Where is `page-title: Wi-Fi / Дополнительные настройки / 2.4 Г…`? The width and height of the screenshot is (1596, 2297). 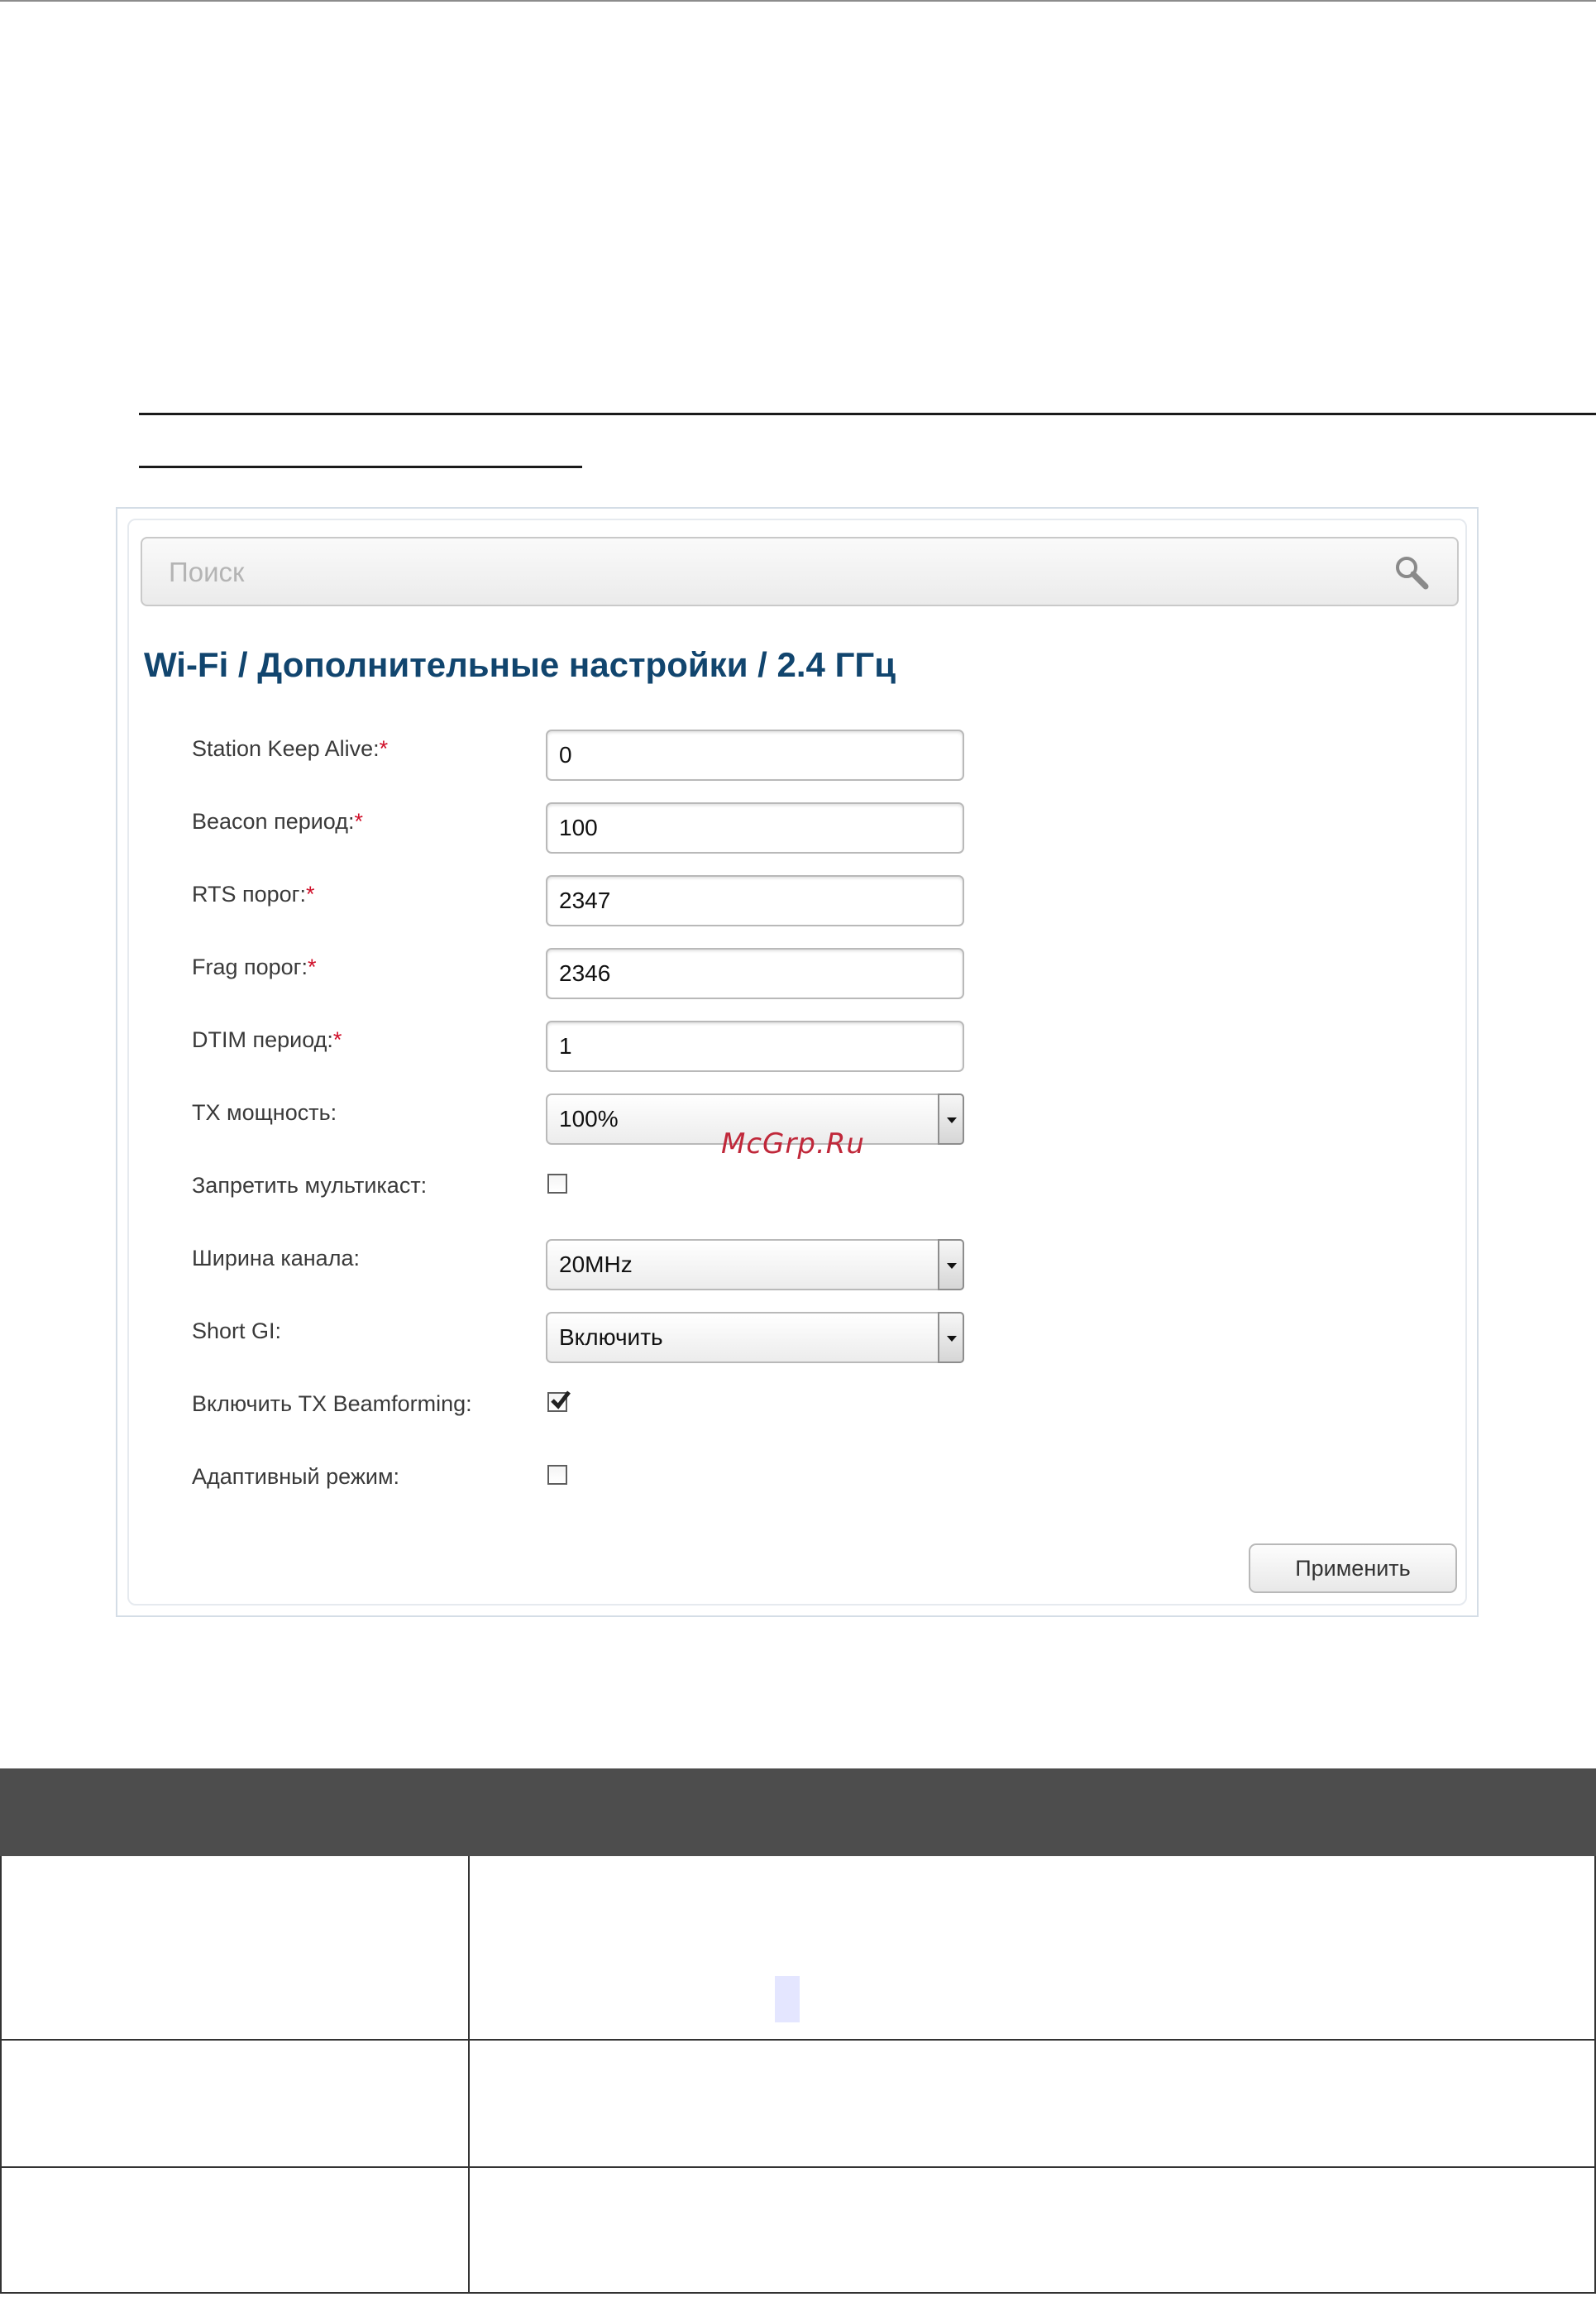
page-title: Wi-Fi / Дополнительные настройки / 2.4 Г… is located at coordinates (520, 665).